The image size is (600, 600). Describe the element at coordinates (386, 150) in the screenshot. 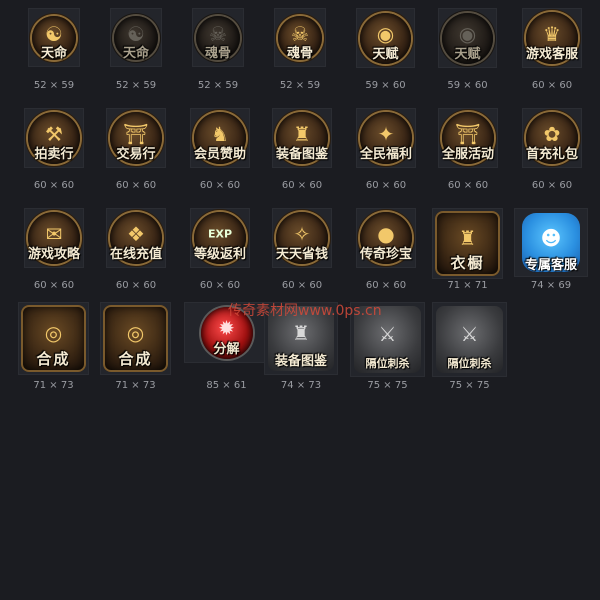

I see `icon-tile: ✦ 全民福利 60 × 60` at that location.